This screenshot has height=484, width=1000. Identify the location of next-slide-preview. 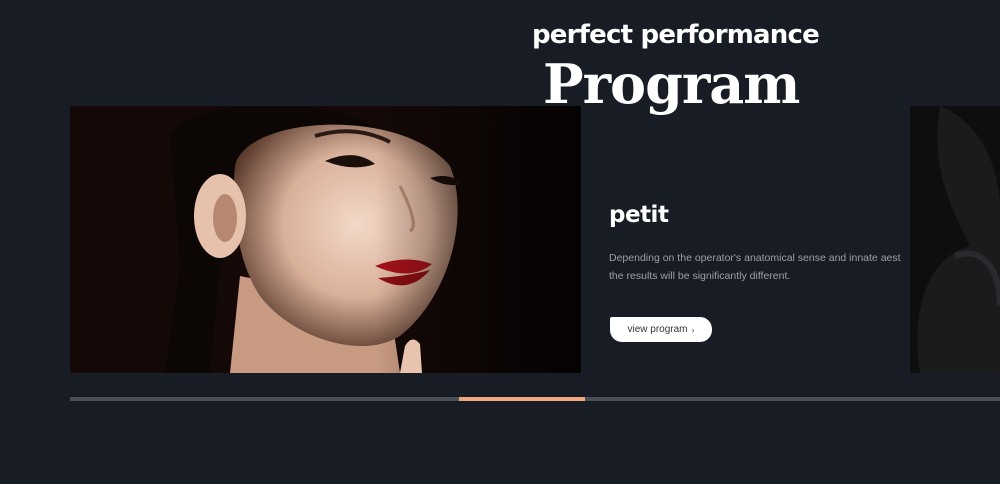
(955, 239).